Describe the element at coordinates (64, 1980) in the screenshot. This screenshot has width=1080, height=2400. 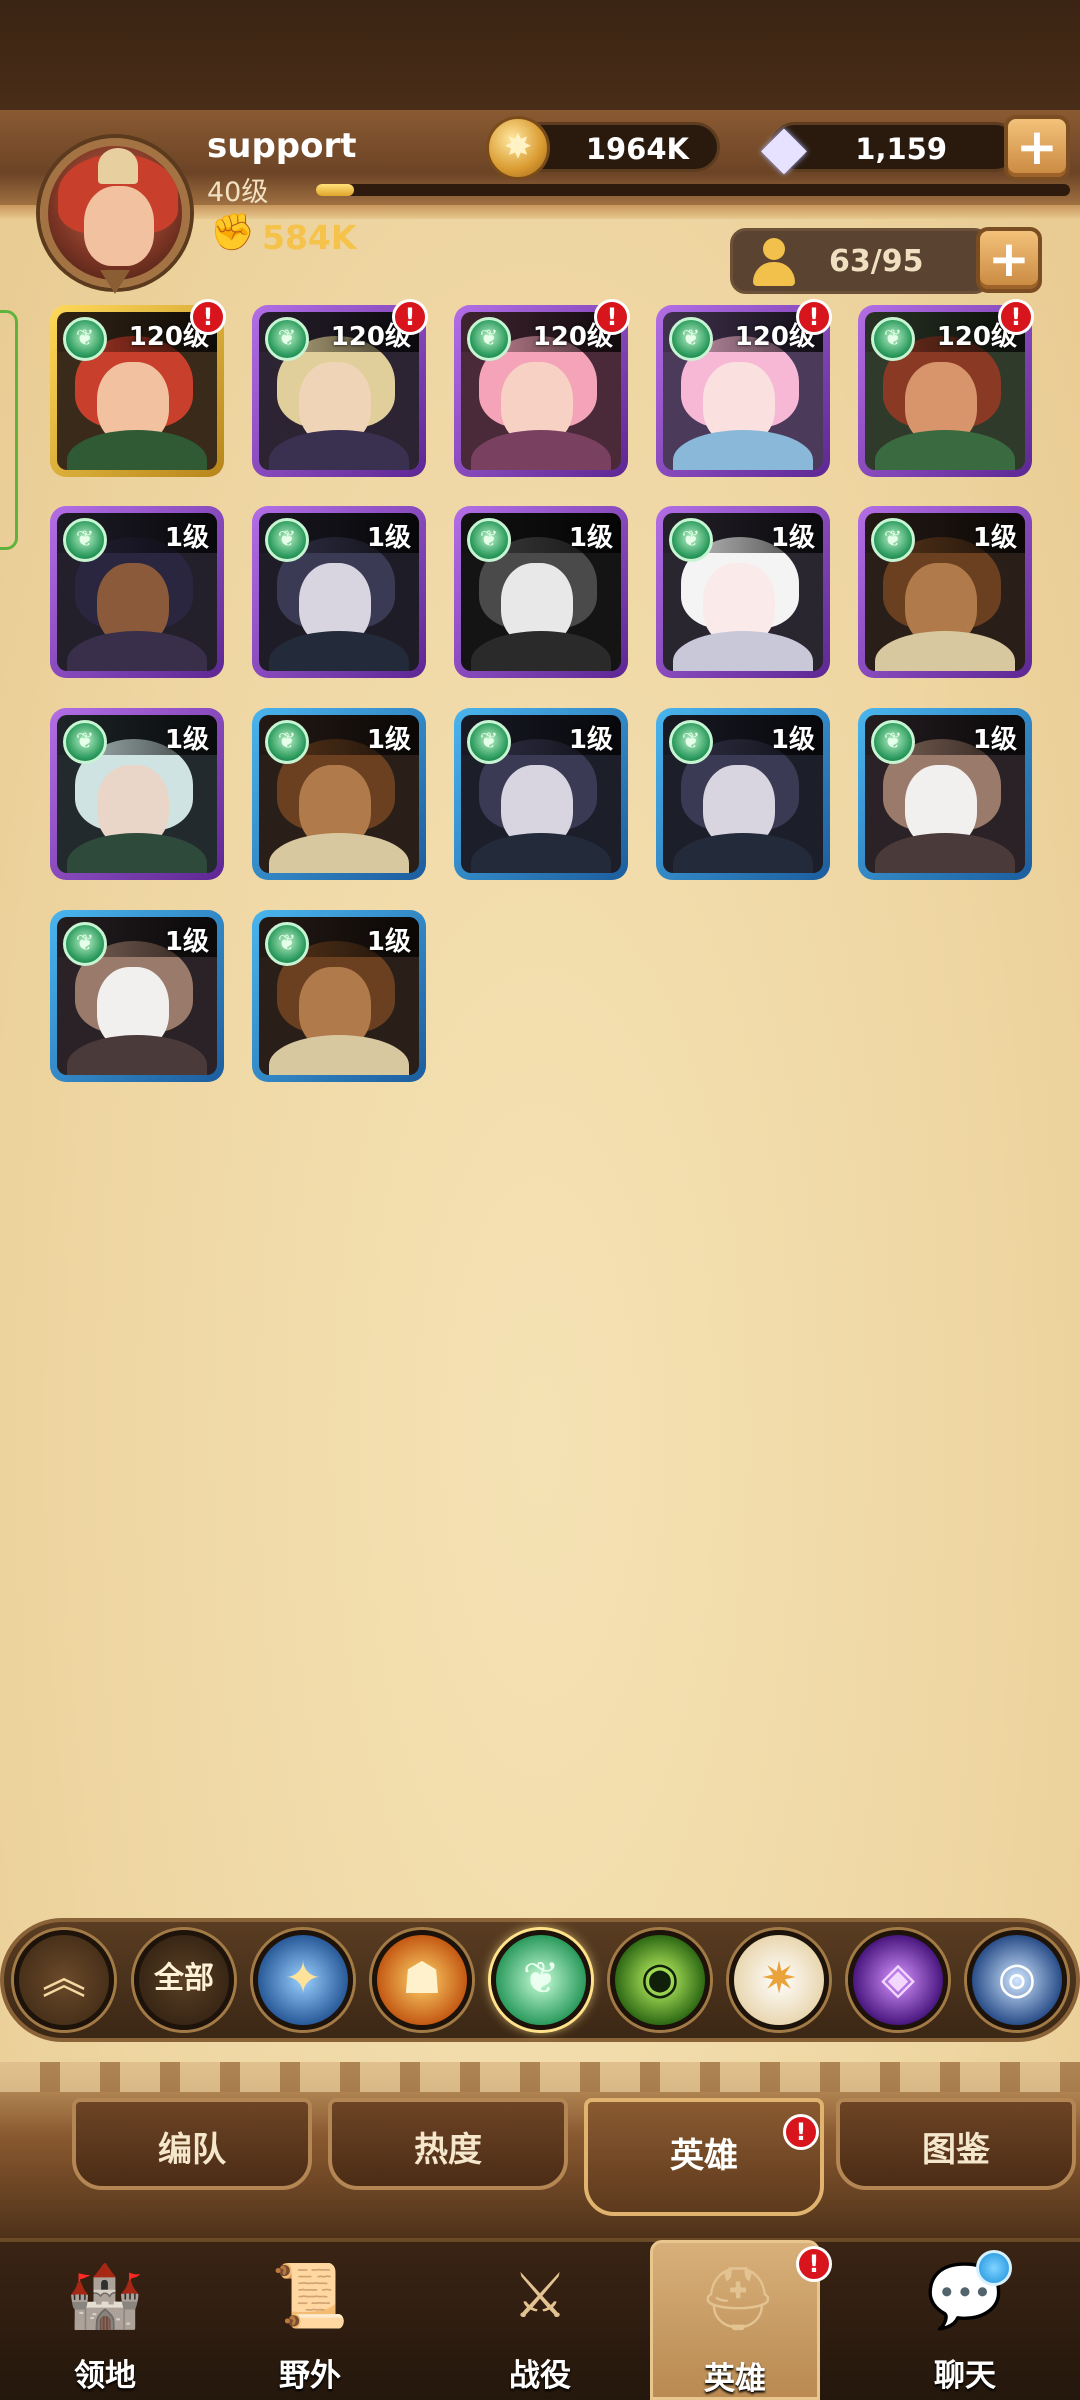
I see `collapse-up-icon: ︽` at that location.